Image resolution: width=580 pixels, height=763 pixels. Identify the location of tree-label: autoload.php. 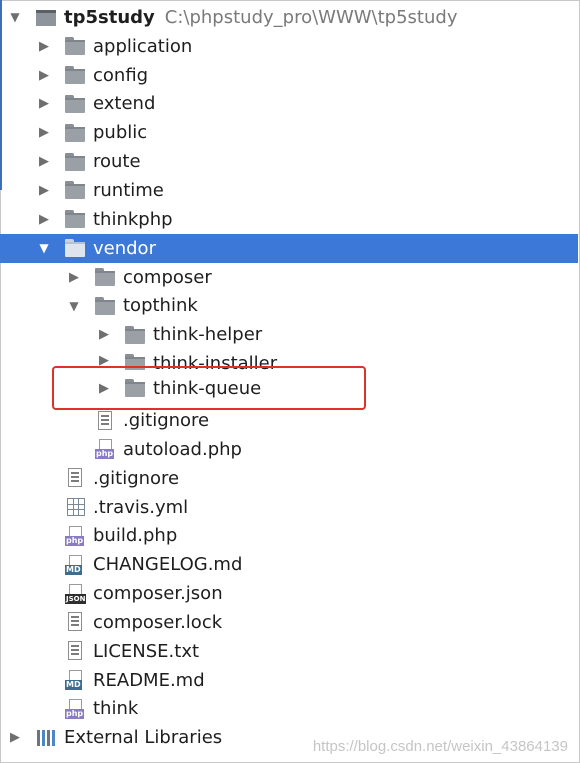
(182, 449).